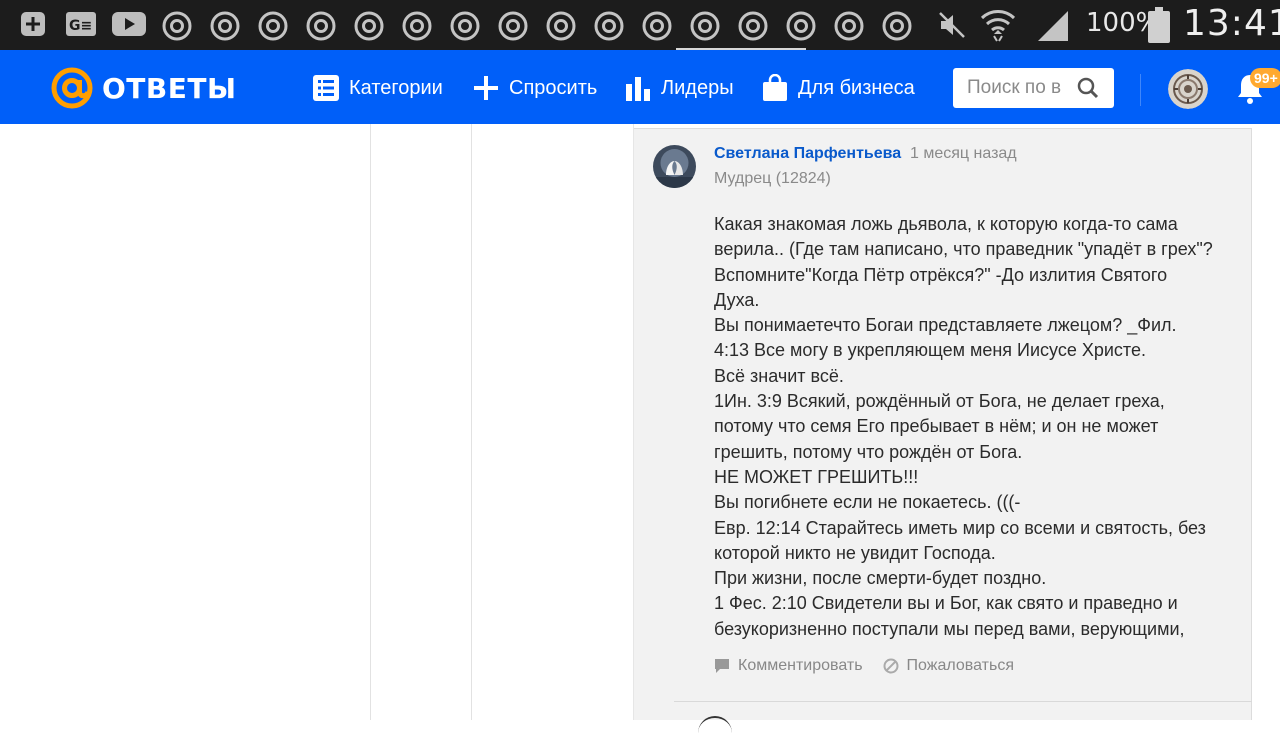 The height and width of the screenshot is (736, 1280). Describe the element at coordinates (722, 666) in the screenshot. I see `comment-icon` at that location.